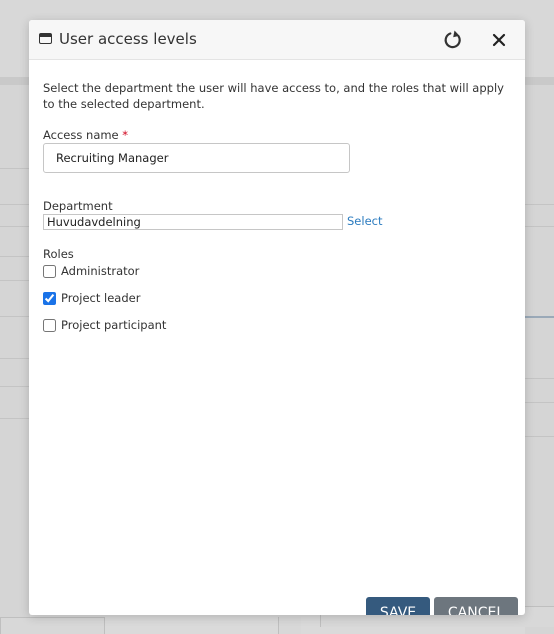 The height and width of the screenshot is (634, 554). I want to click on access-name-input, so click(196, 158).